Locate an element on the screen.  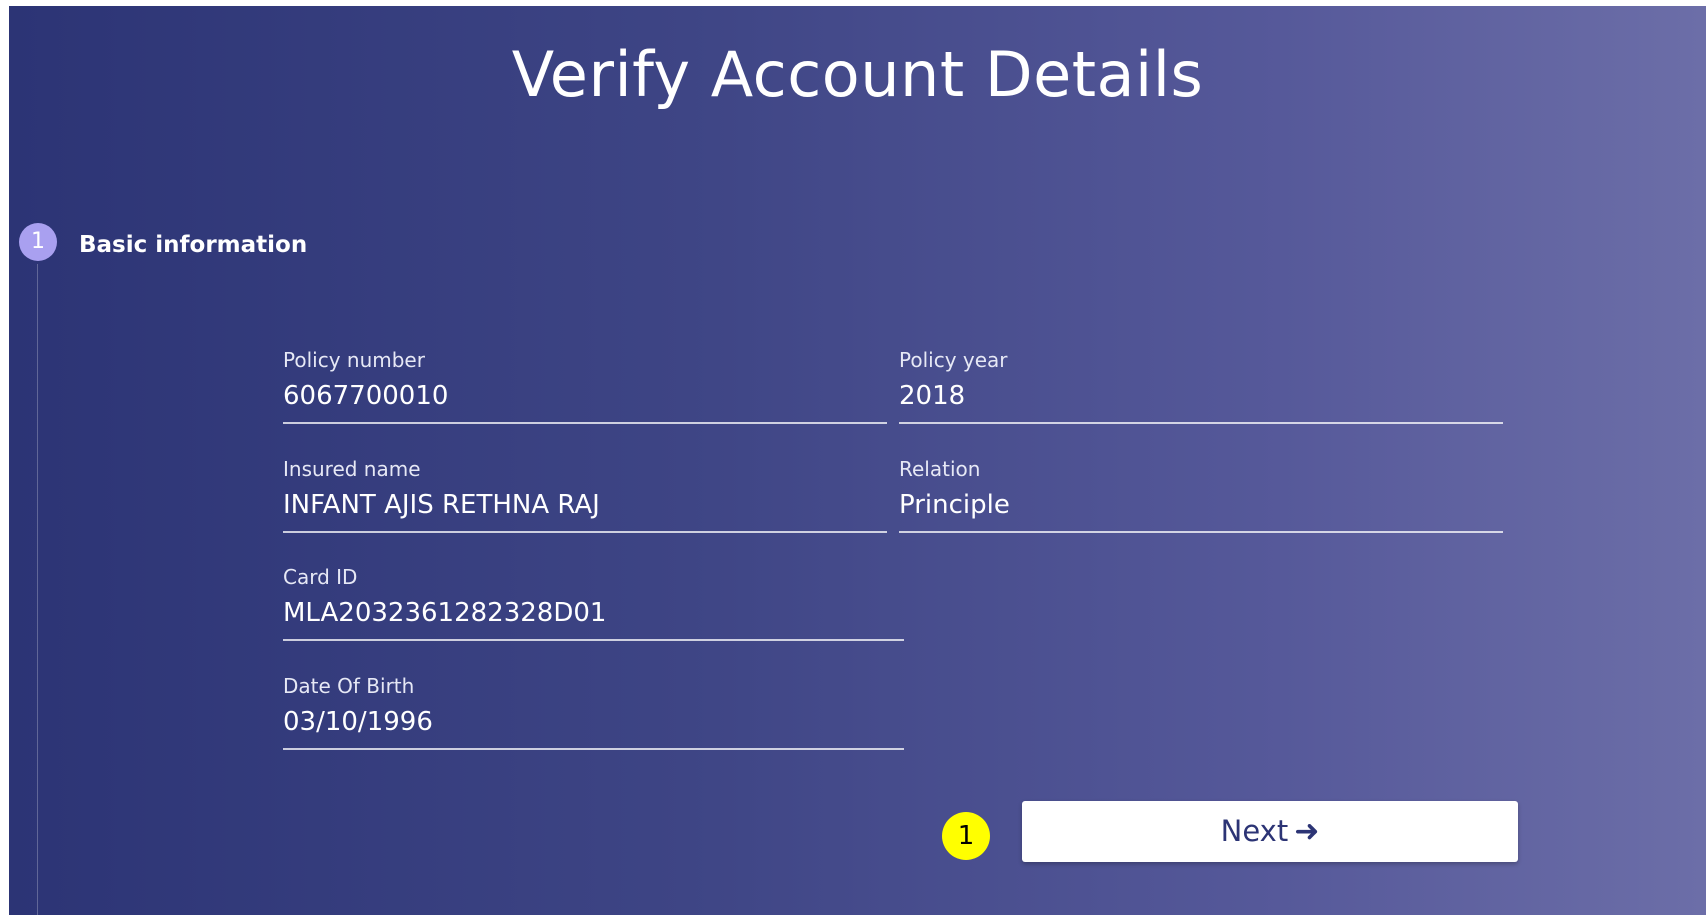
card-id-label: Card ID is located at coordinates (320, 577).